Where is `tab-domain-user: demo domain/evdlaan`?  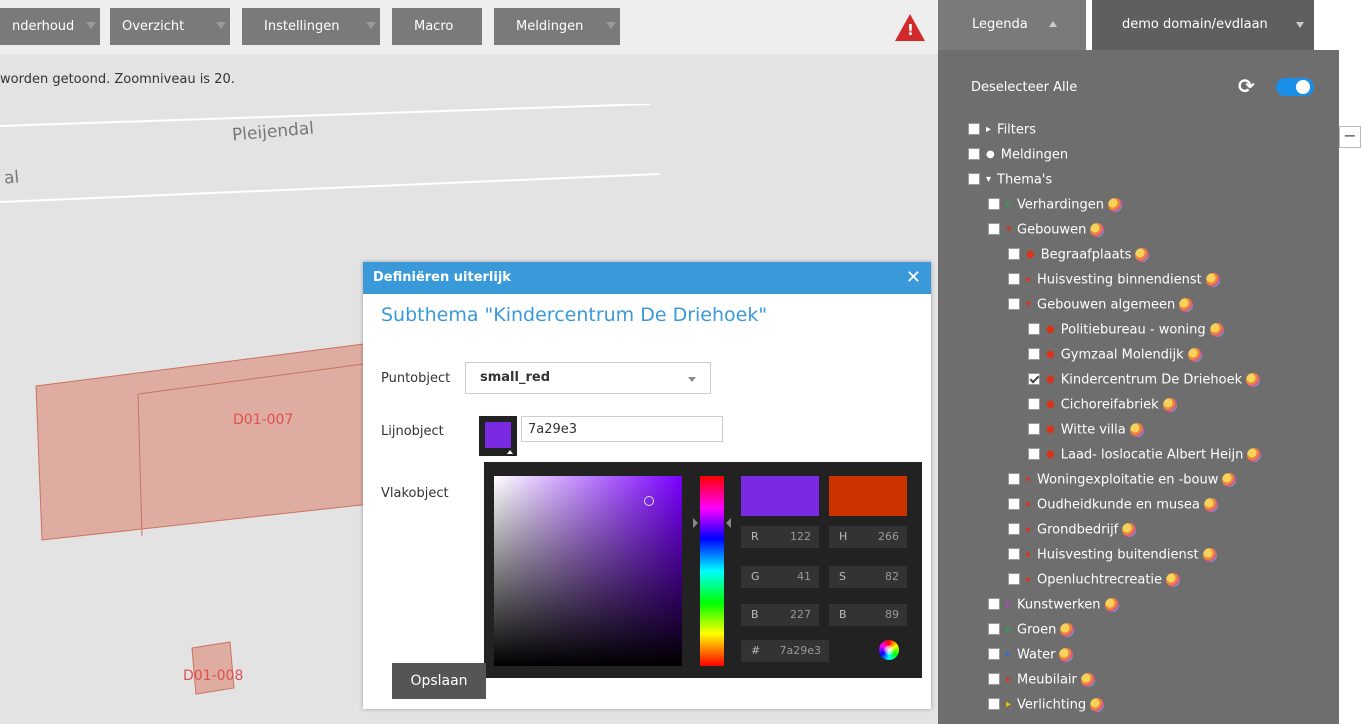 tab-domain-user: demo domain/evdlaan is located at coordinates (1203, 25).